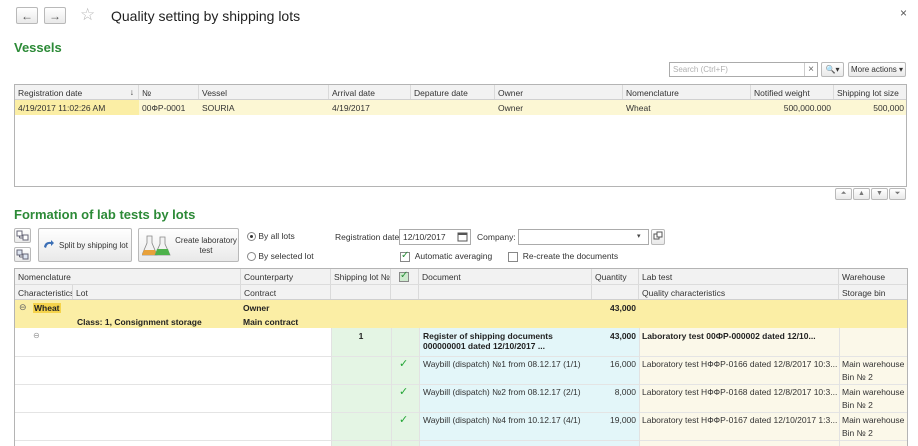  I want to click on cell-registration-date: 4/19/2017 11:02:26 AM, so click(77, 107).